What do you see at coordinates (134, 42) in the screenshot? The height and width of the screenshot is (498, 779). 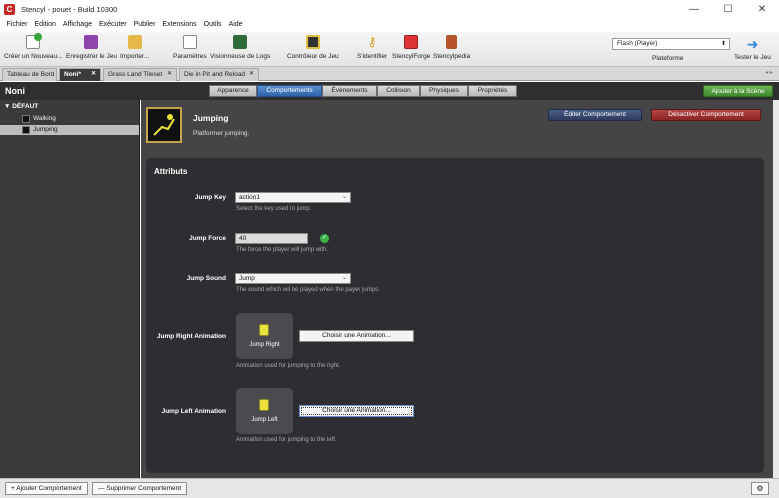 I see `import-icon` at bounding box center [134, 42].